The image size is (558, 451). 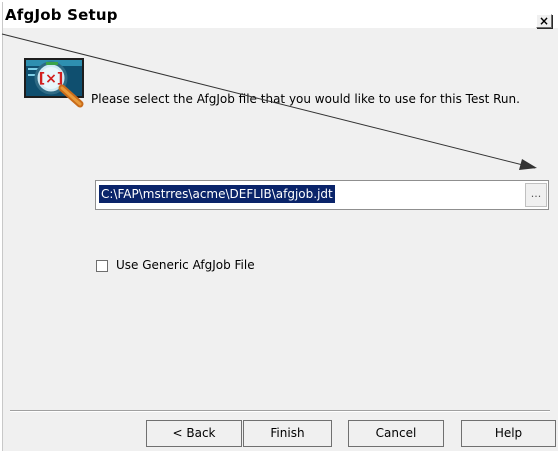 What do you see at coordinates (194, 433) in the screenshot?
I see `back-button: < Back` at bounding box center [194, 433].